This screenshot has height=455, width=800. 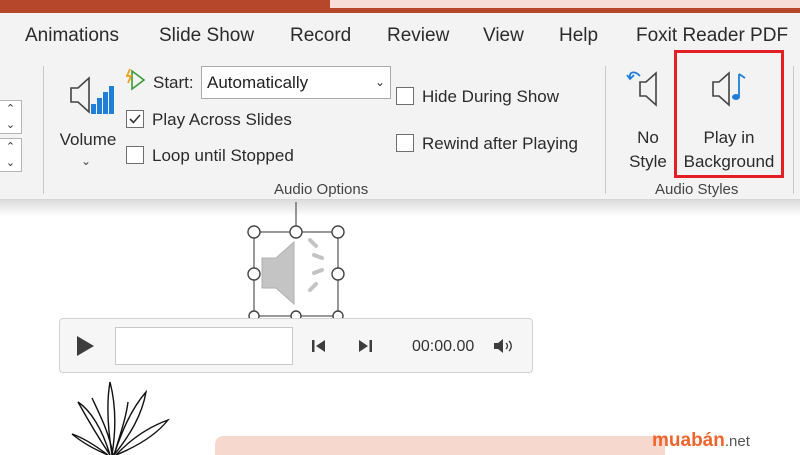 I want to click on audio-player-bar: 00:00.00, so click(x=296, y=345).